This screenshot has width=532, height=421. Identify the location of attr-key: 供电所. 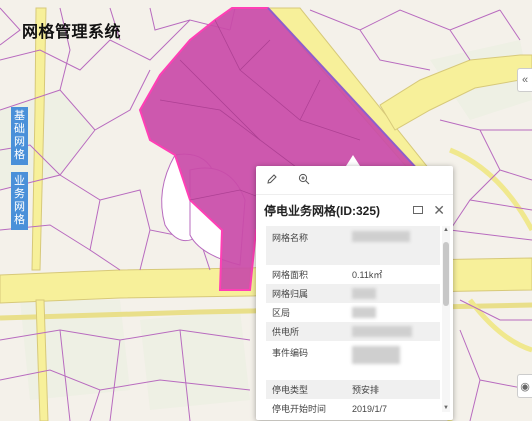
(306, 331).